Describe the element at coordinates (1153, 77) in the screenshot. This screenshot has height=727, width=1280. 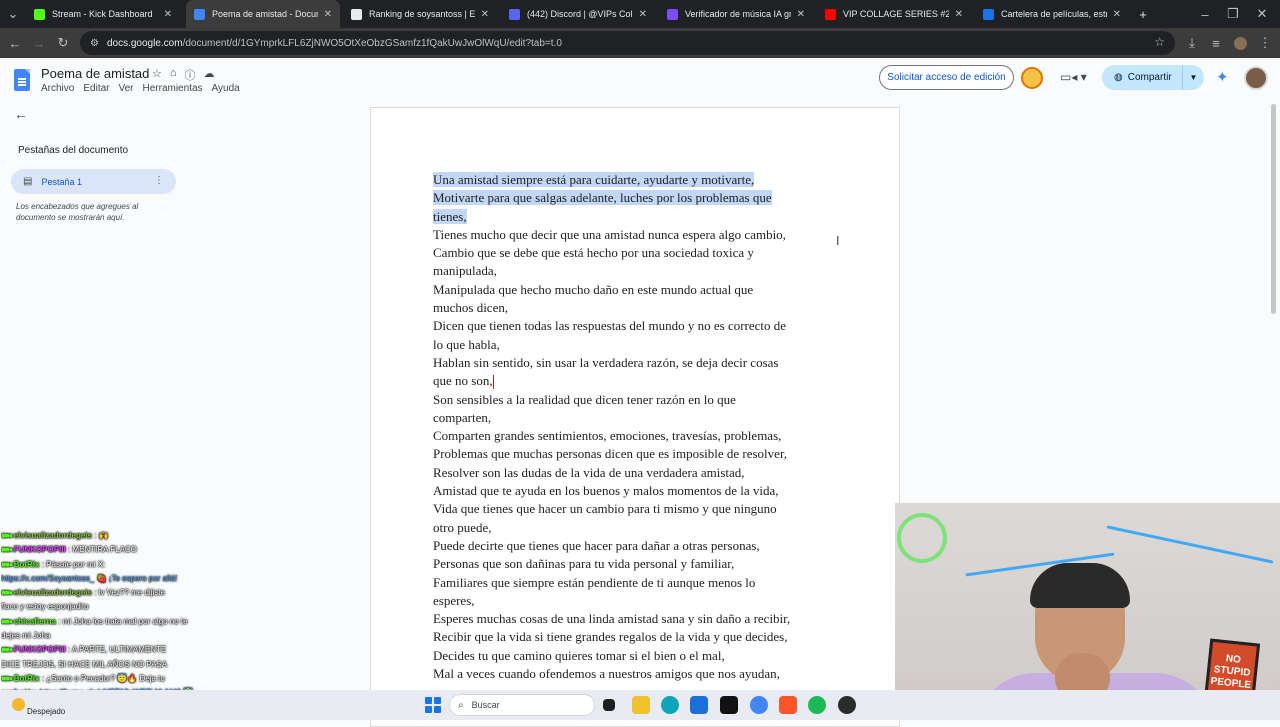
I see `share-button: ◍ Compartir ▼` at that location.